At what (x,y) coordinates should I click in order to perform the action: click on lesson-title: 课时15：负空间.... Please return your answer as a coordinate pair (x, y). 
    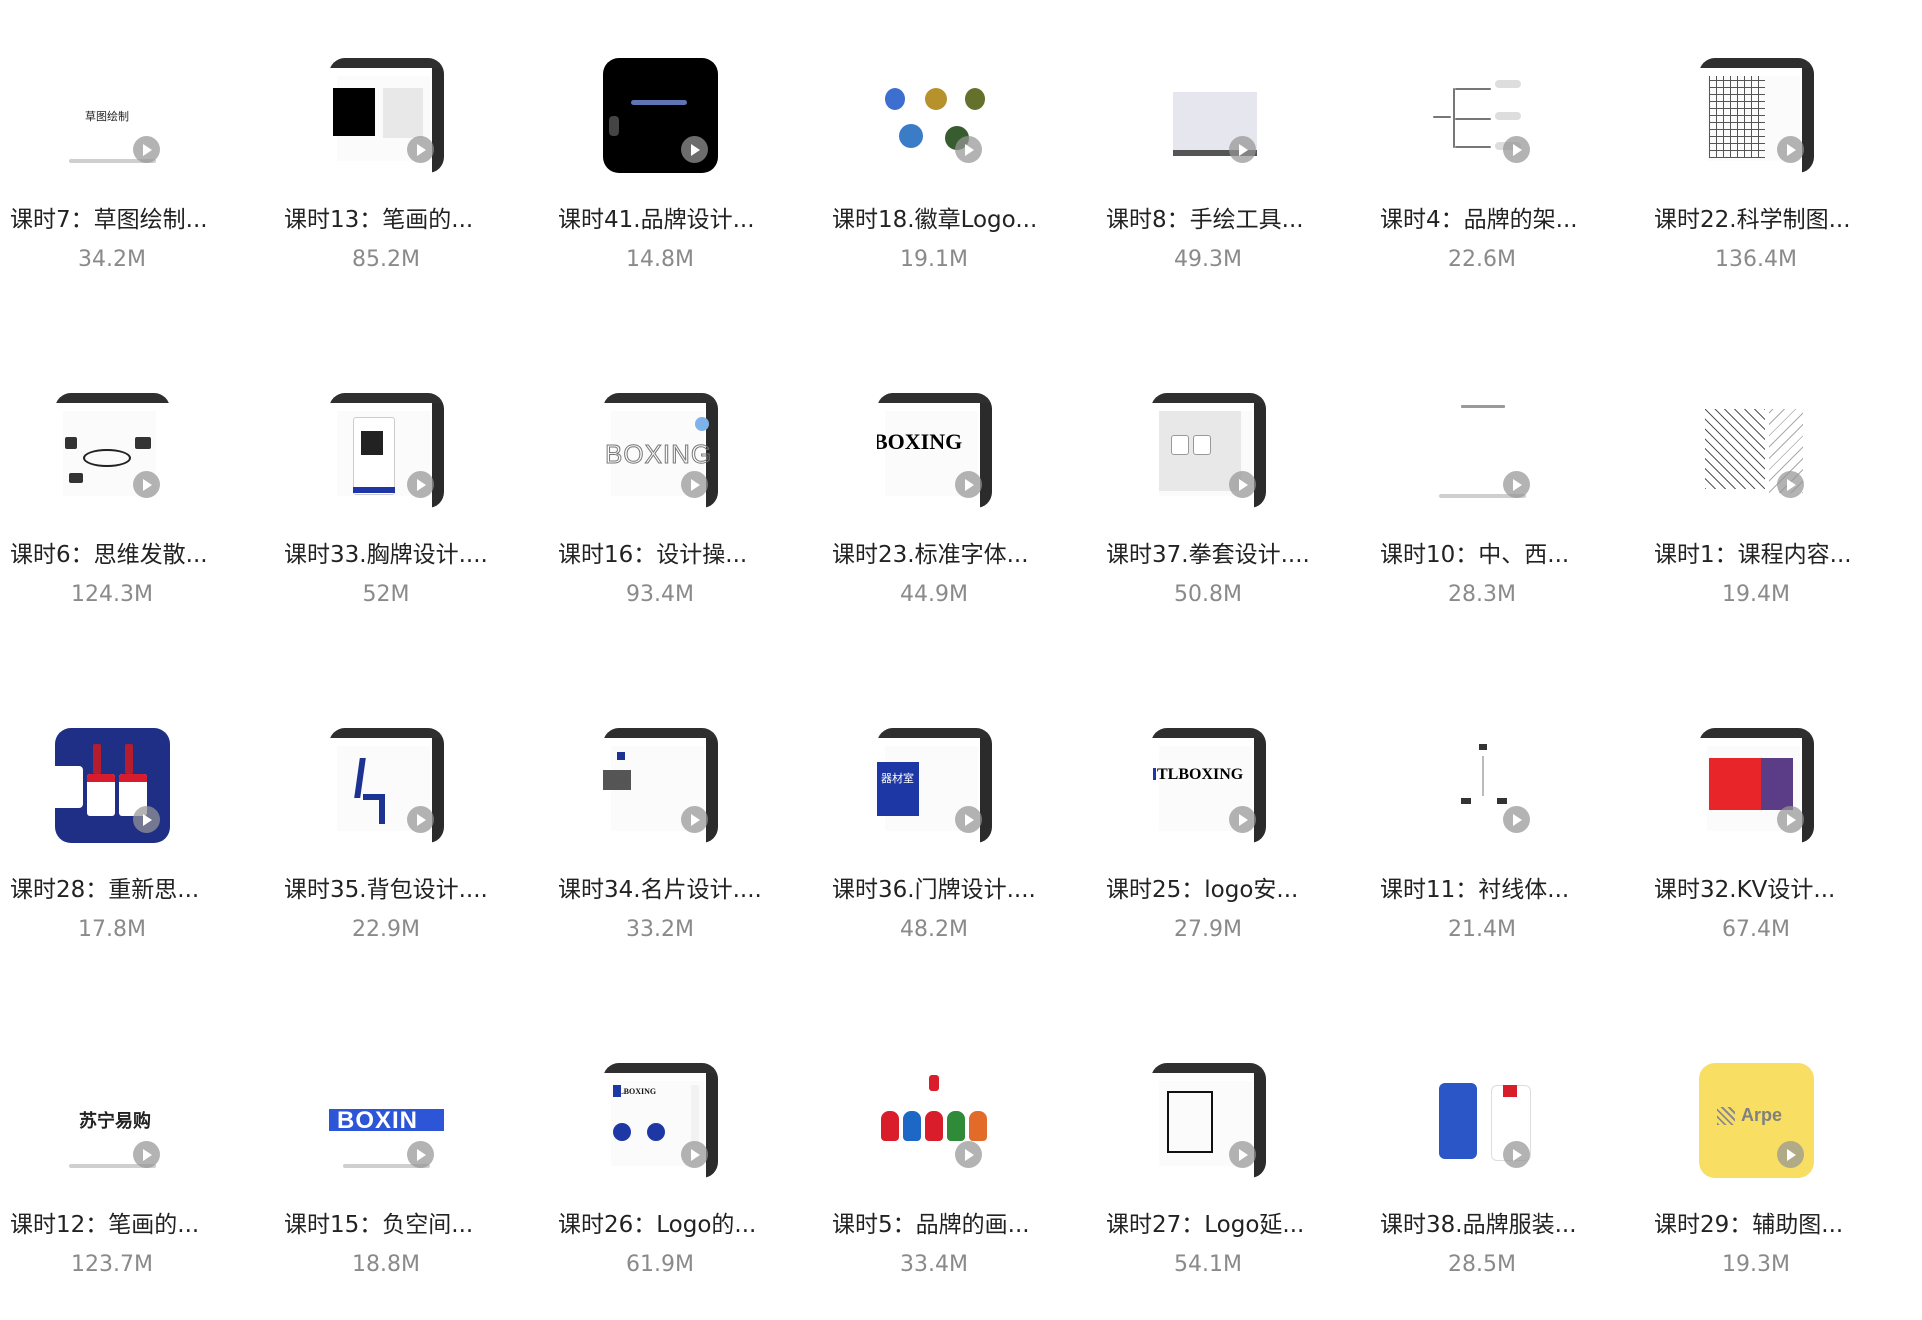
    Looking at the image, I should click on (419, 1225).